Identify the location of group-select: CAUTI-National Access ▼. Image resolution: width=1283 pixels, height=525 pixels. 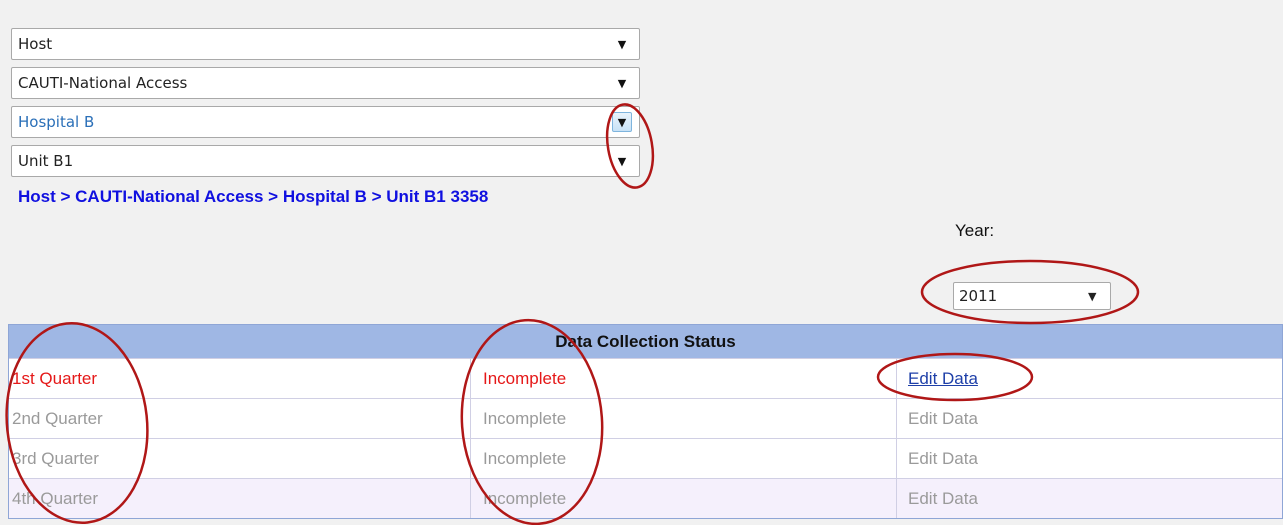
(325, 83).